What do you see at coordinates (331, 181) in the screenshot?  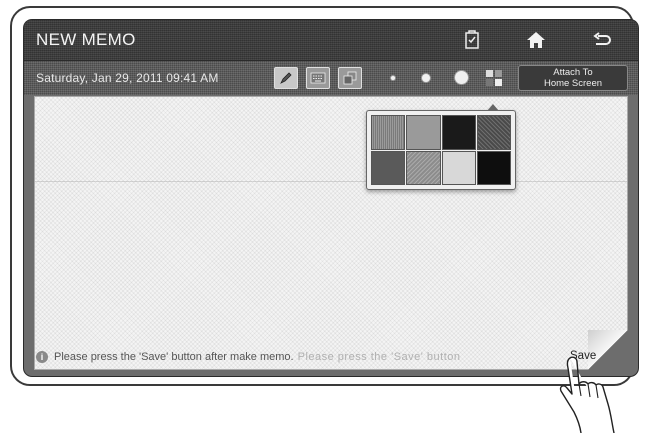 I see `memo-rule-line` at bounding box center [331, 181].